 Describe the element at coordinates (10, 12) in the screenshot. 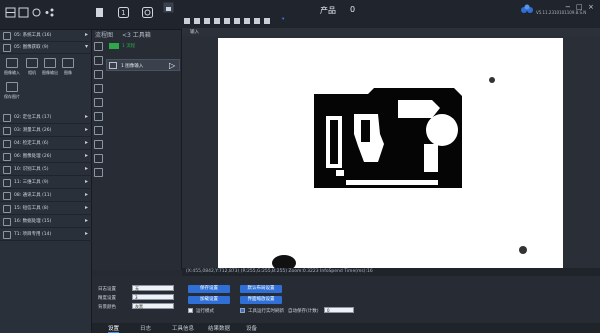

I see `grid-icon` at that location.